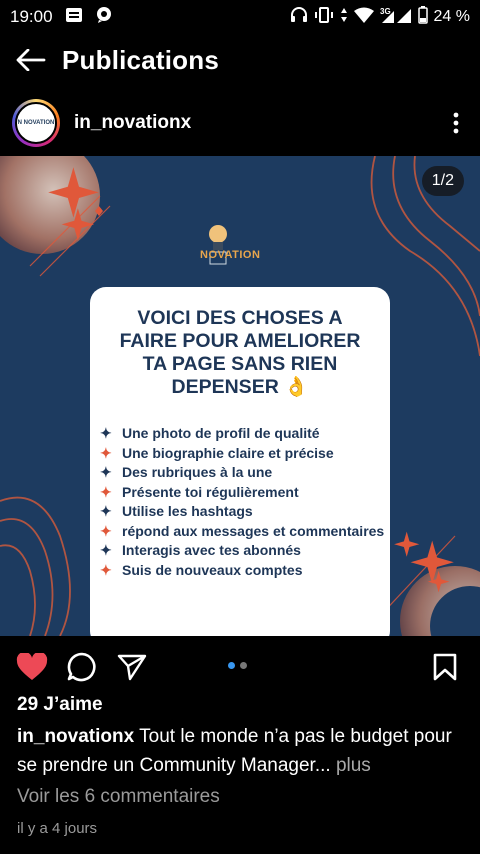 This screenshot has height=854, width=480. What do you see at coordinates (240, 364) in the screenshot?
I see `card-title-line: TA PAGE SANS RIEN` at bounding box center [240, 364].